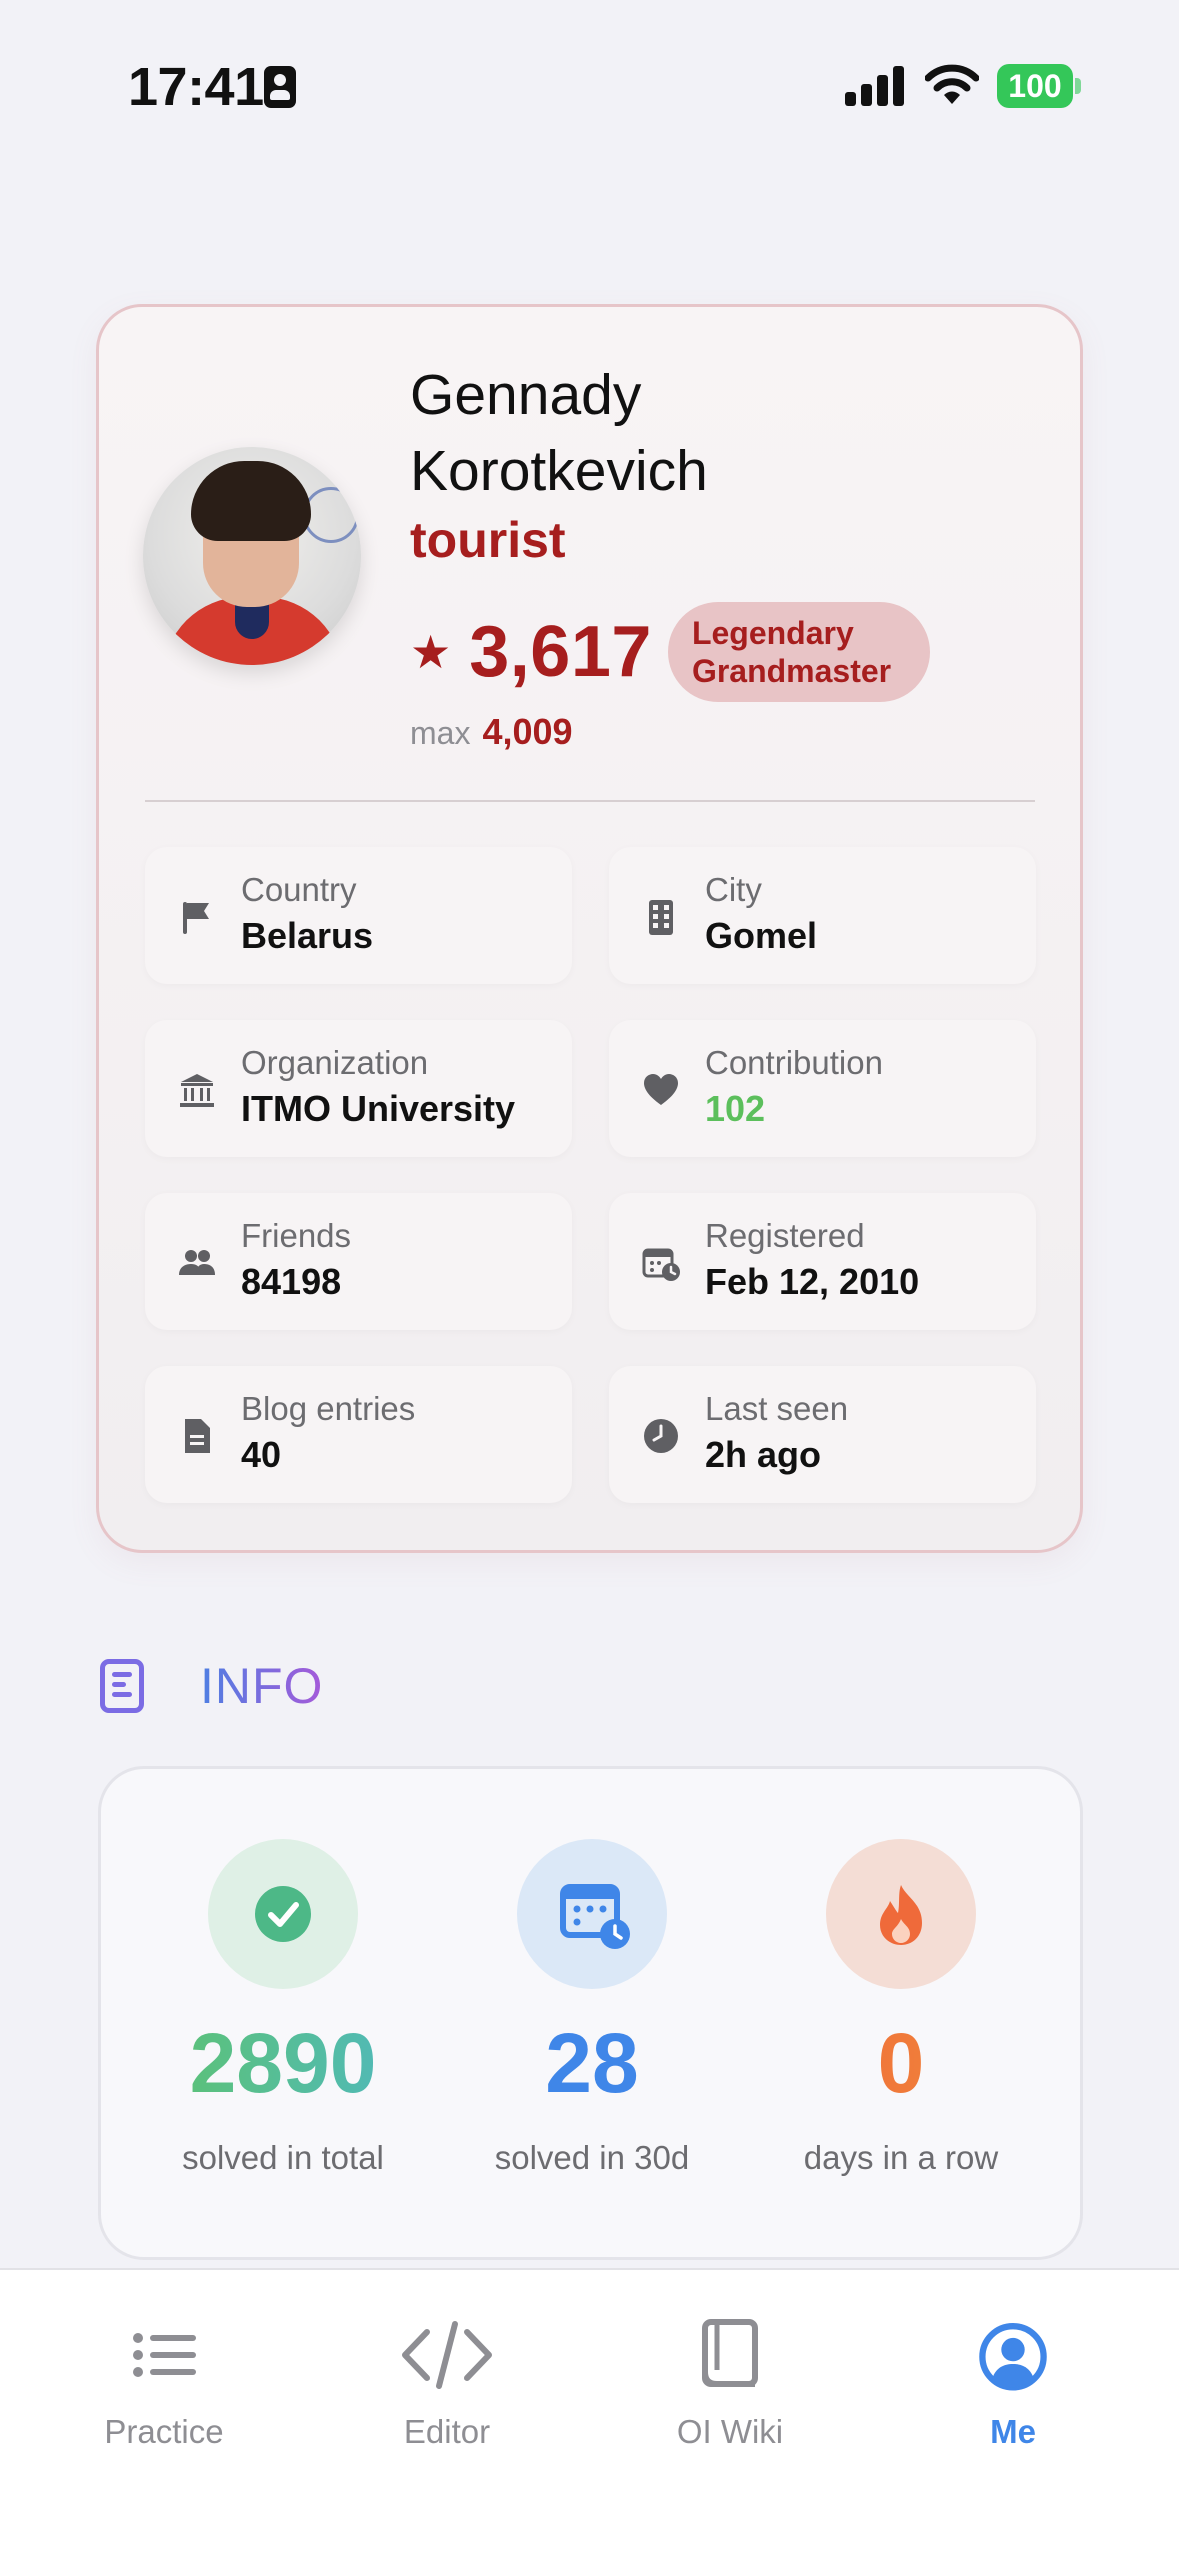 Image resolution: width=1179 pixels, height=2556 pixels. I want to click on max-rating-value: 4,009, so click(527, 731).